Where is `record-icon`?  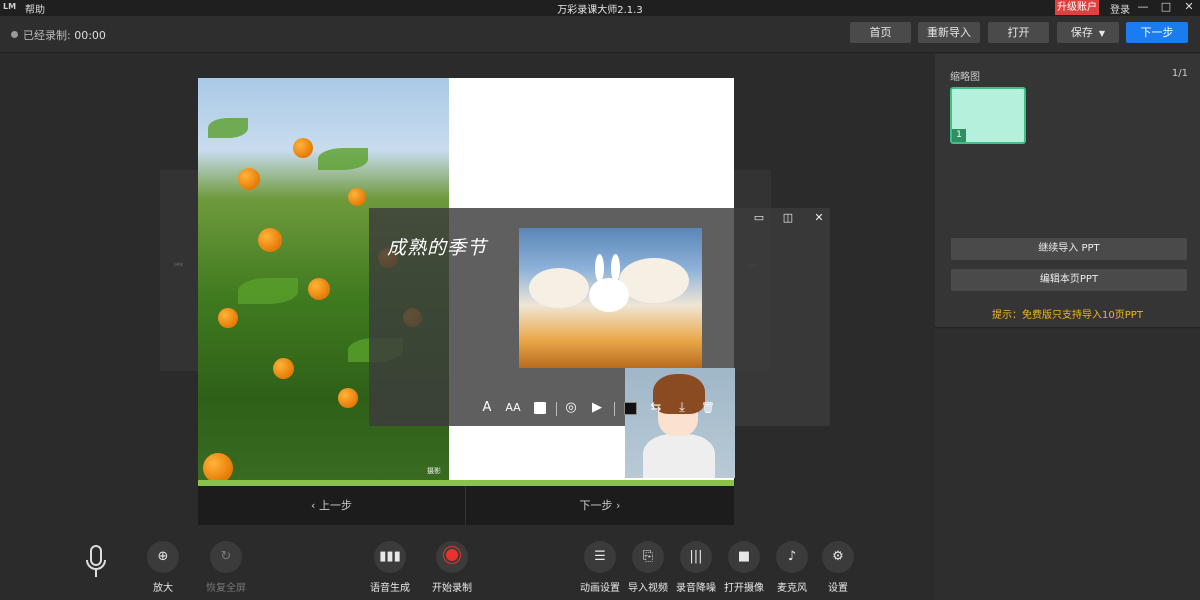 record-icon is located at coordinates (452, 557).